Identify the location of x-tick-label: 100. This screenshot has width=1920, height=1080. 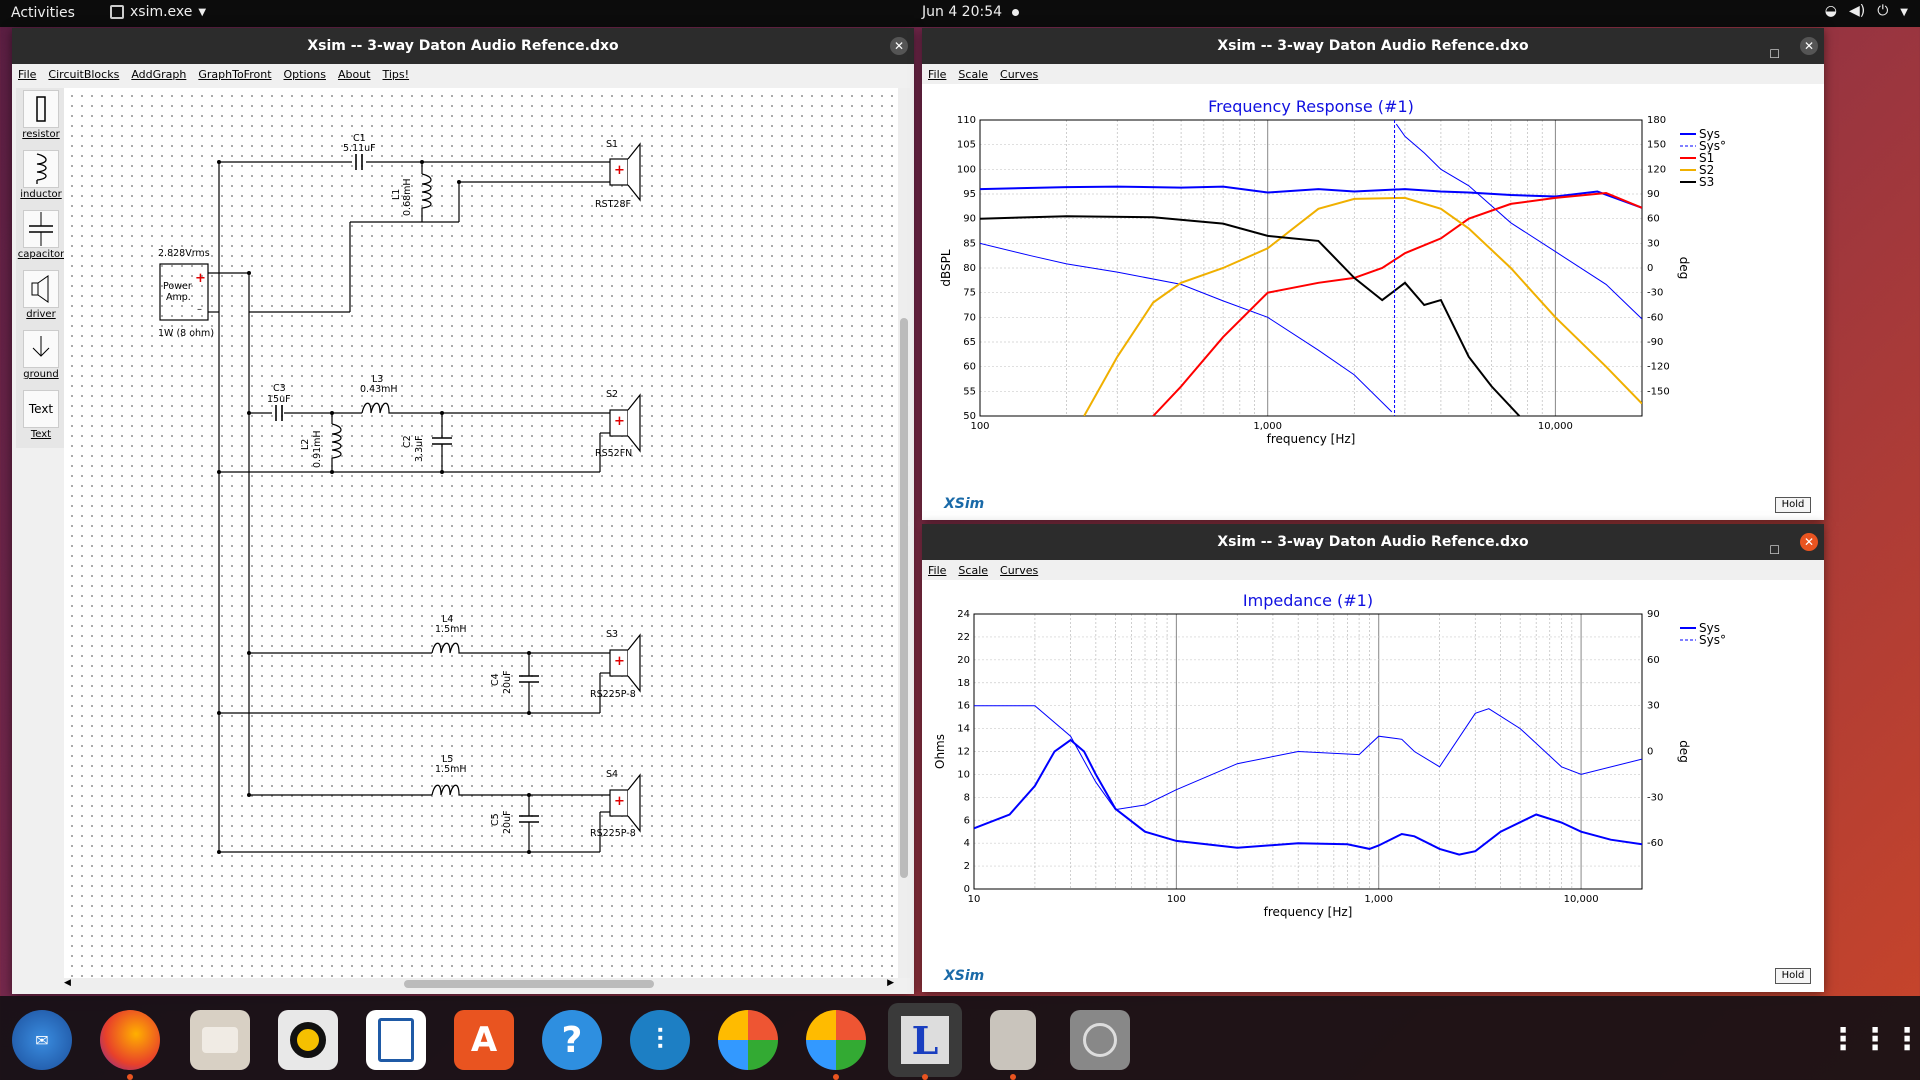
(1176, 899).